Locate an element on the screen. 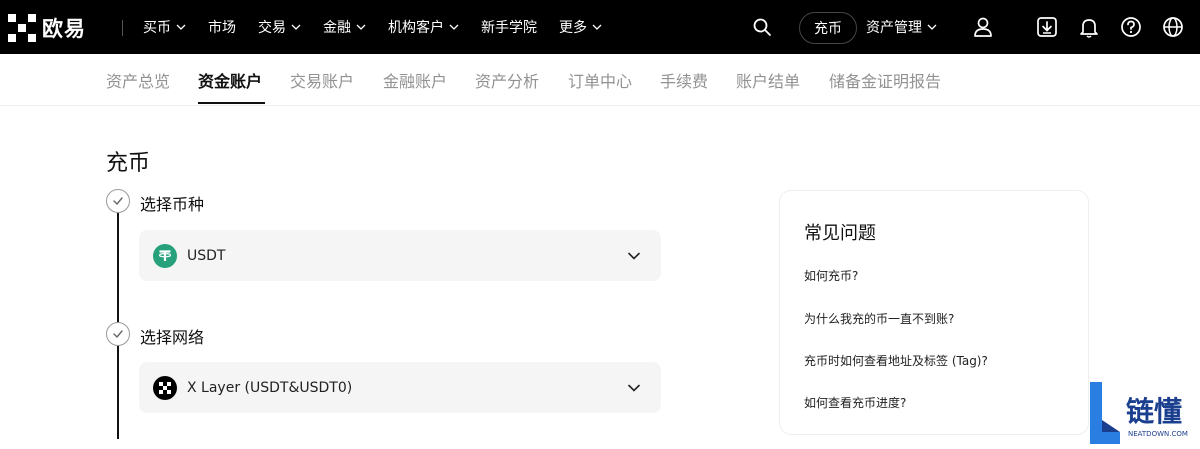 The width and height of the screenshot is (1200, 449). tab-asset-analysis: 资产分析 is located at coordinates (507, 80).